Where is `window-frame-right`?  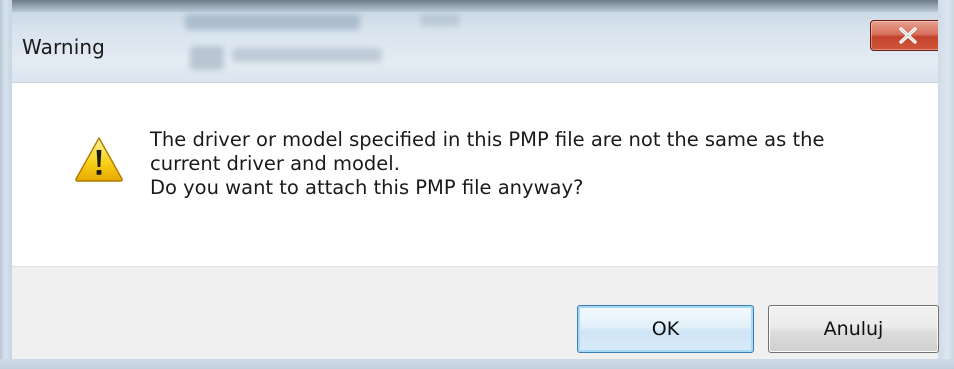 window-frame-right is located at coordinates (946, 184).